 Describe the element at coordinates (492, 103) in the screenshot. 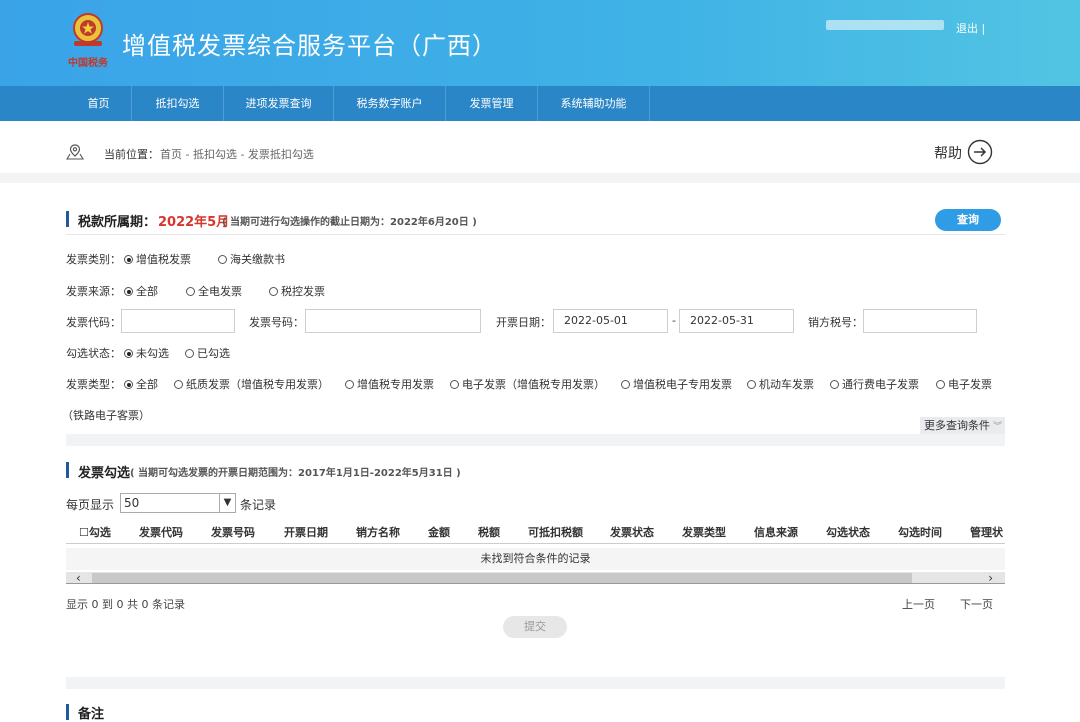

I see `nav-item-invoice-management: 发票管理` at that location.